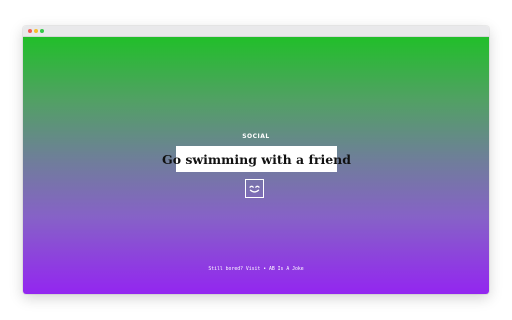 Image resolution: width=512 pixels, height=320 pixels. What do you see at coordinates (256, 31) in the screenshot?
I see `title-bar` at bounding box center [256, 31].